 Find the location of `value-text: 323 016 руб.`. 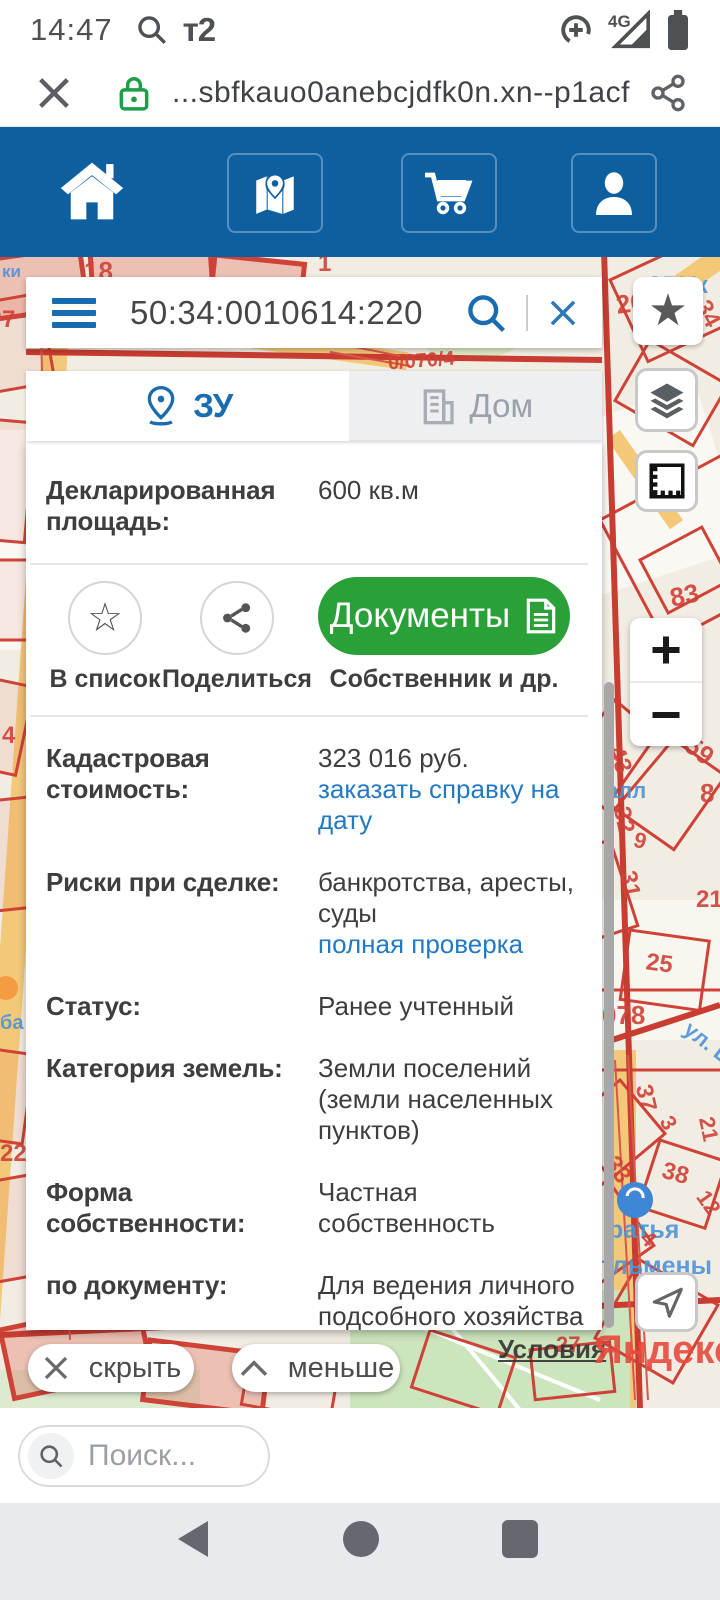

value-text: 323 016 руб. is located at coordinates (393, 758).